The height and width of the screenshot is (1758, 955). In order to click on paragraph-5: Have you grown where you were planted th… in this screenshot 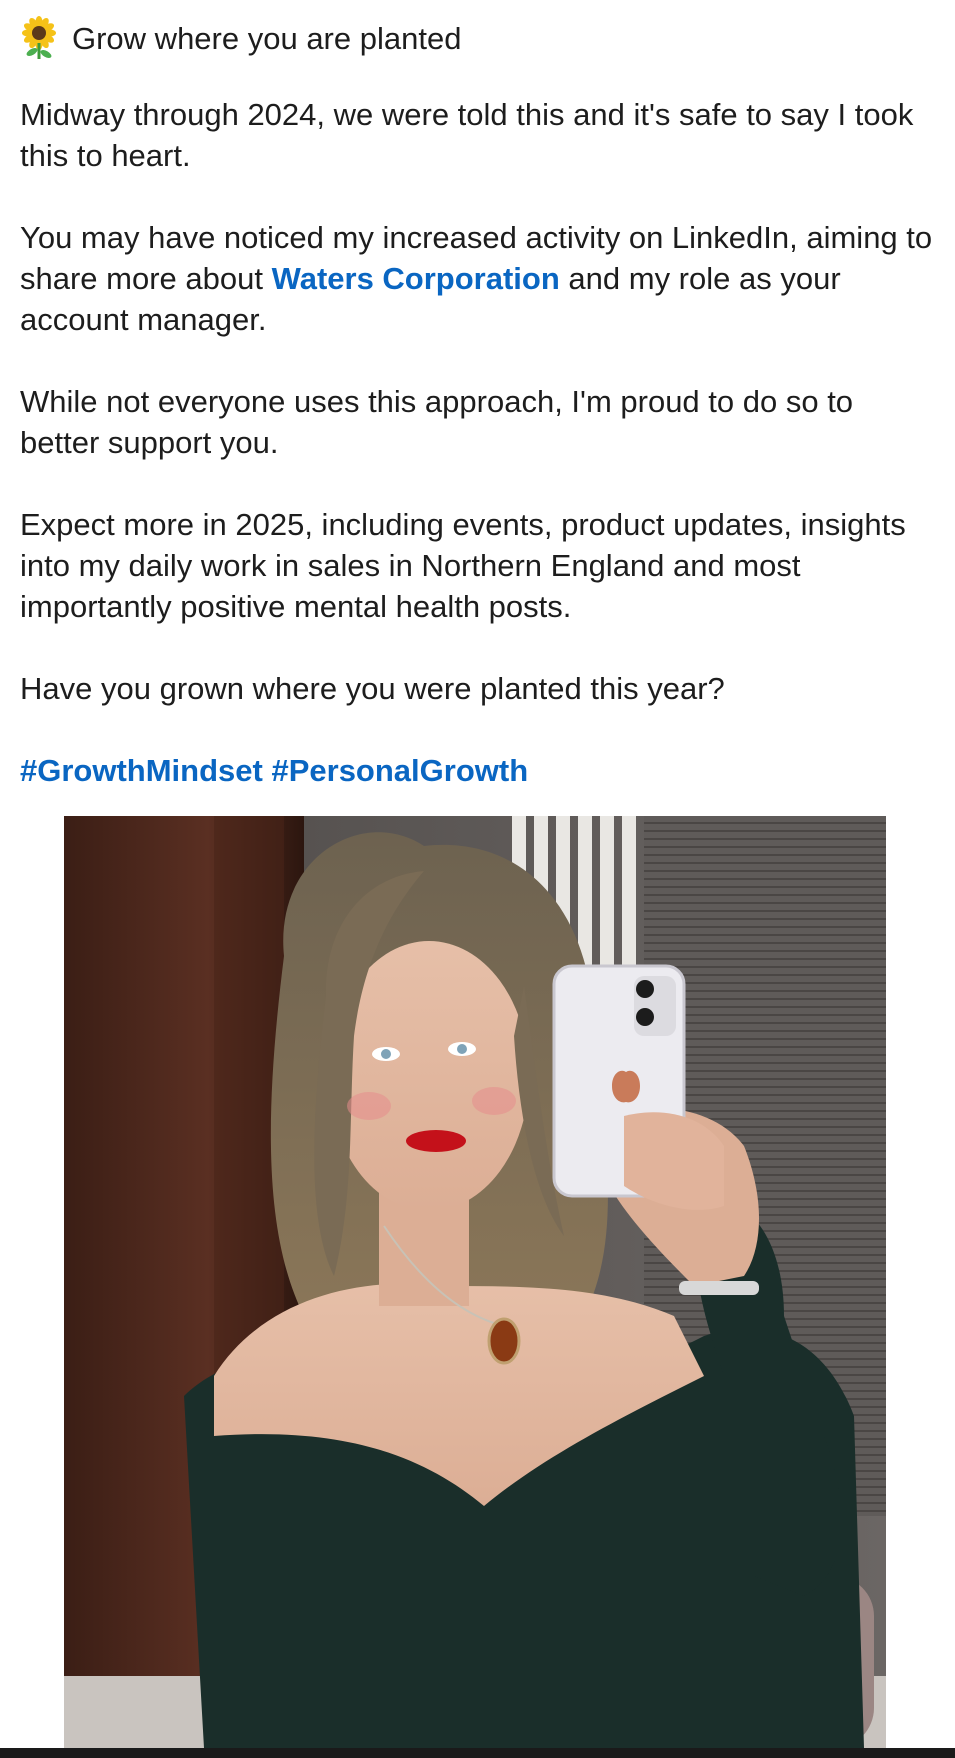, I will do `click(372, 688)`.